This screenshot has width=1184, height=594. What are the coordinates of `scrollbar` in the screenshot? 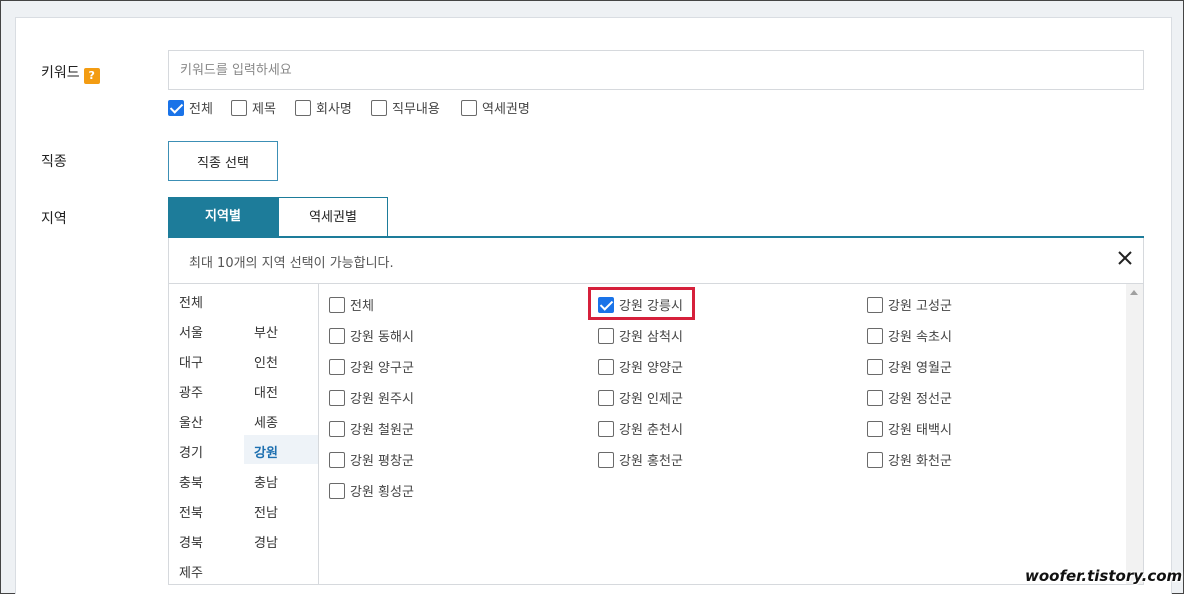 It's located at (1134, 434).